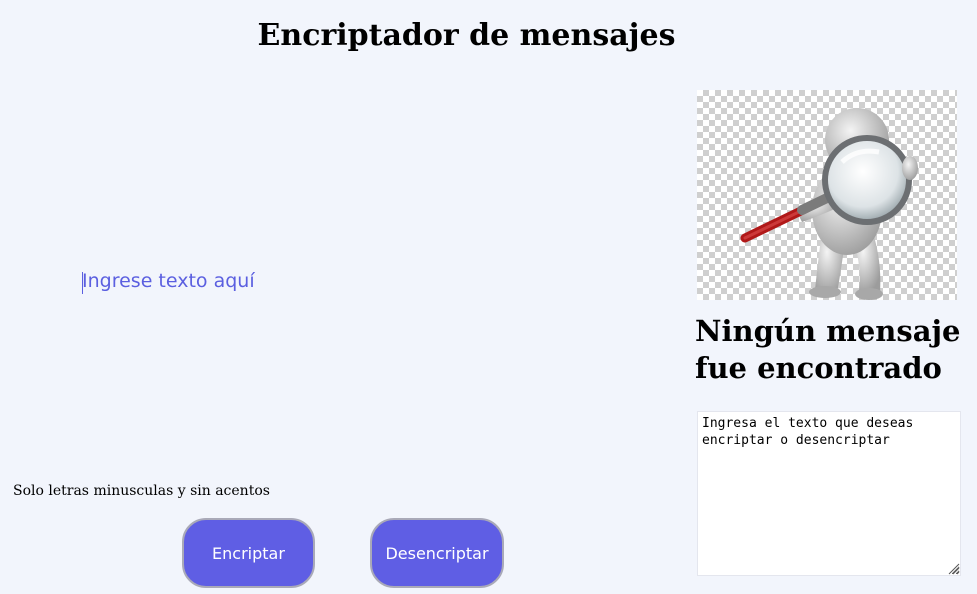 The image size is (977, 594). What do you see at coordinates (248, 553) in the screenshot?
I see `encrypt-button: Encriptar` at bounding box center [248, 553].